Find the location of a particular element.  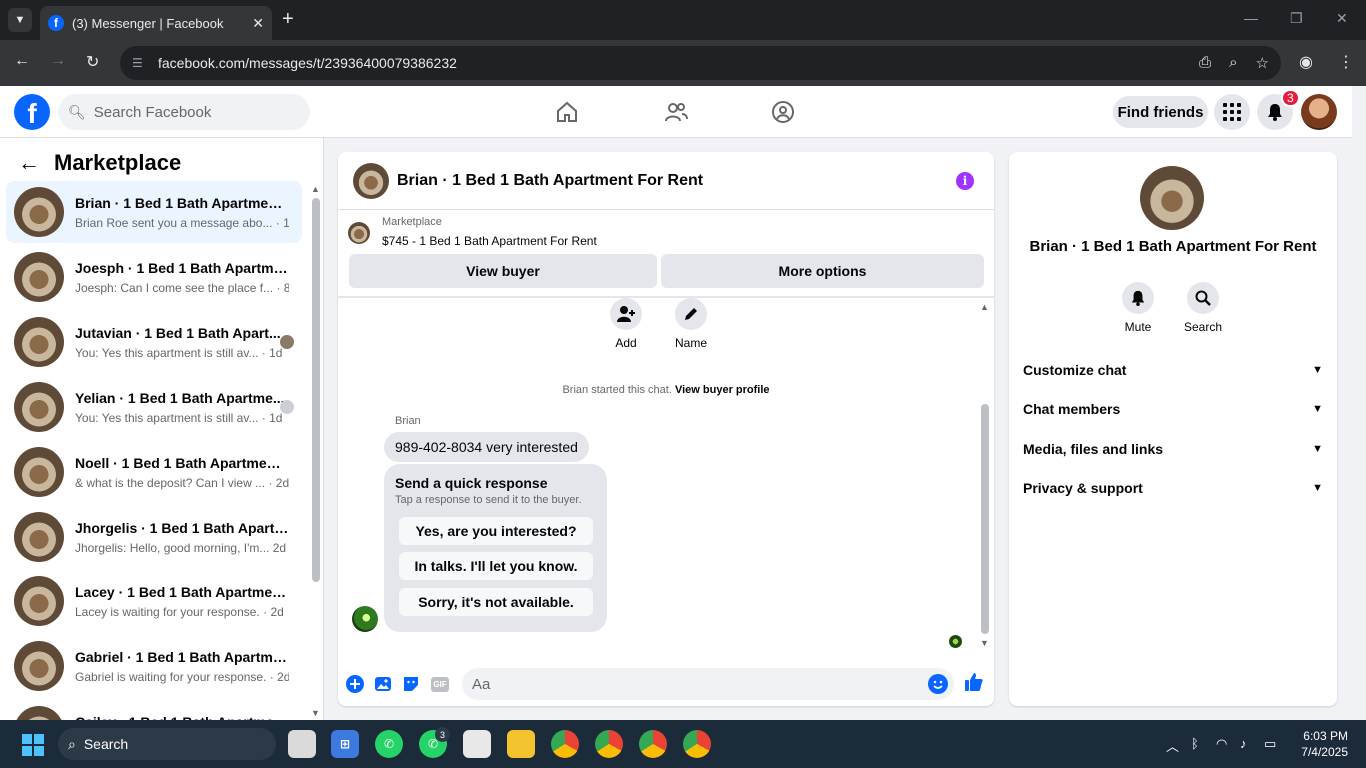

listing-avatar is located at coordinates (39, 472).